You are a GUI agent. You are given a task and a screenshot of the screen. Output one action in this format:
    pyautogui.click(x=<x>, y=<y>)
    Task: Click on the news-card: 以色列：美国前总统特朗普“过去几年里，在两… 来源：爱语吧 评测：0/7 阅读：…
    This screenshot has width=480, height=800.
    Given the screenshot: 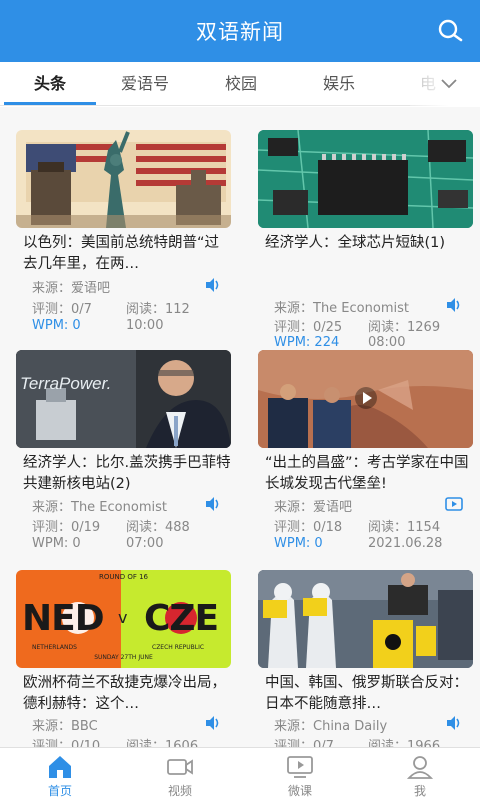 What is the action you would take?
    pyautogui.click(x=126, y=235)
    